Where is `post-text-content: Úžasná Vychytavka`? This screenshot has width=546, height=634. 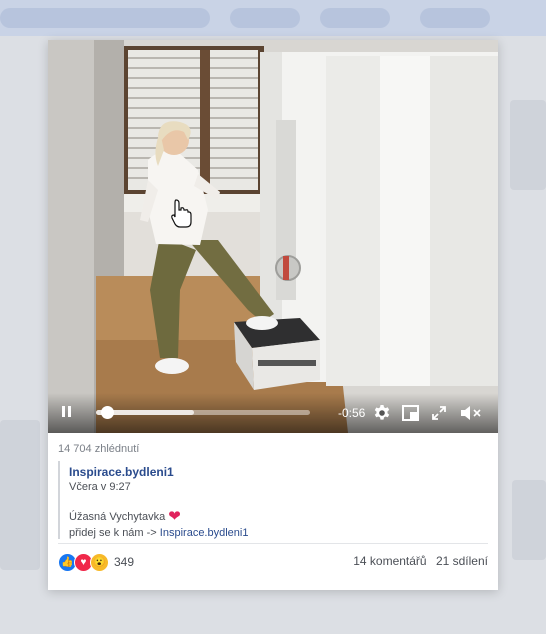 post-text-content: Úžasná Vychytavka is located at coordinates (117, 517).